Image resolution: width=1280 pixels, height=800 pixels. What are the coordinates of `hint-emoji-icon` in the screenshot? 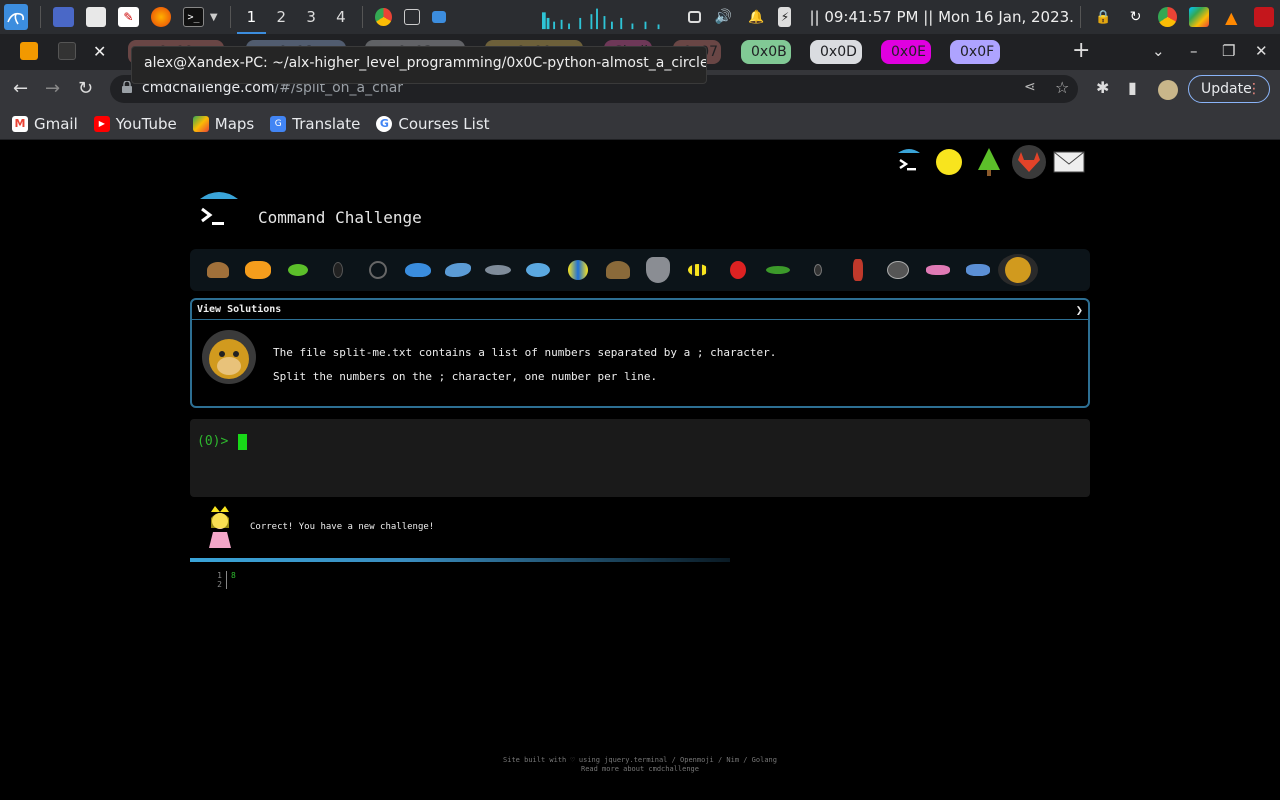 It's located at (949, 162).